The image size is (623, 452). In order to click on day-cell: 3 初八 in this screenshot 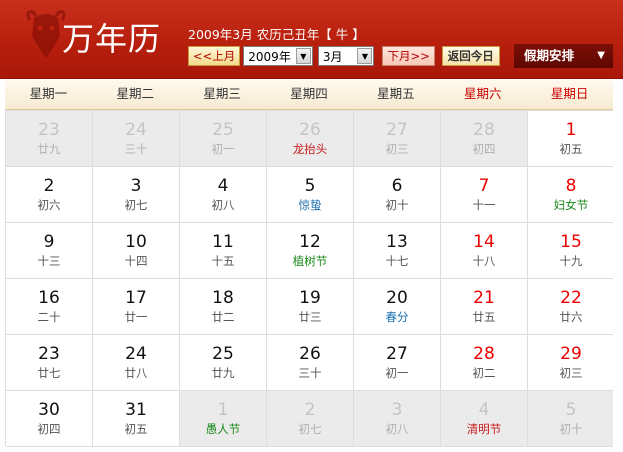, I will do `click(397, 419)`.